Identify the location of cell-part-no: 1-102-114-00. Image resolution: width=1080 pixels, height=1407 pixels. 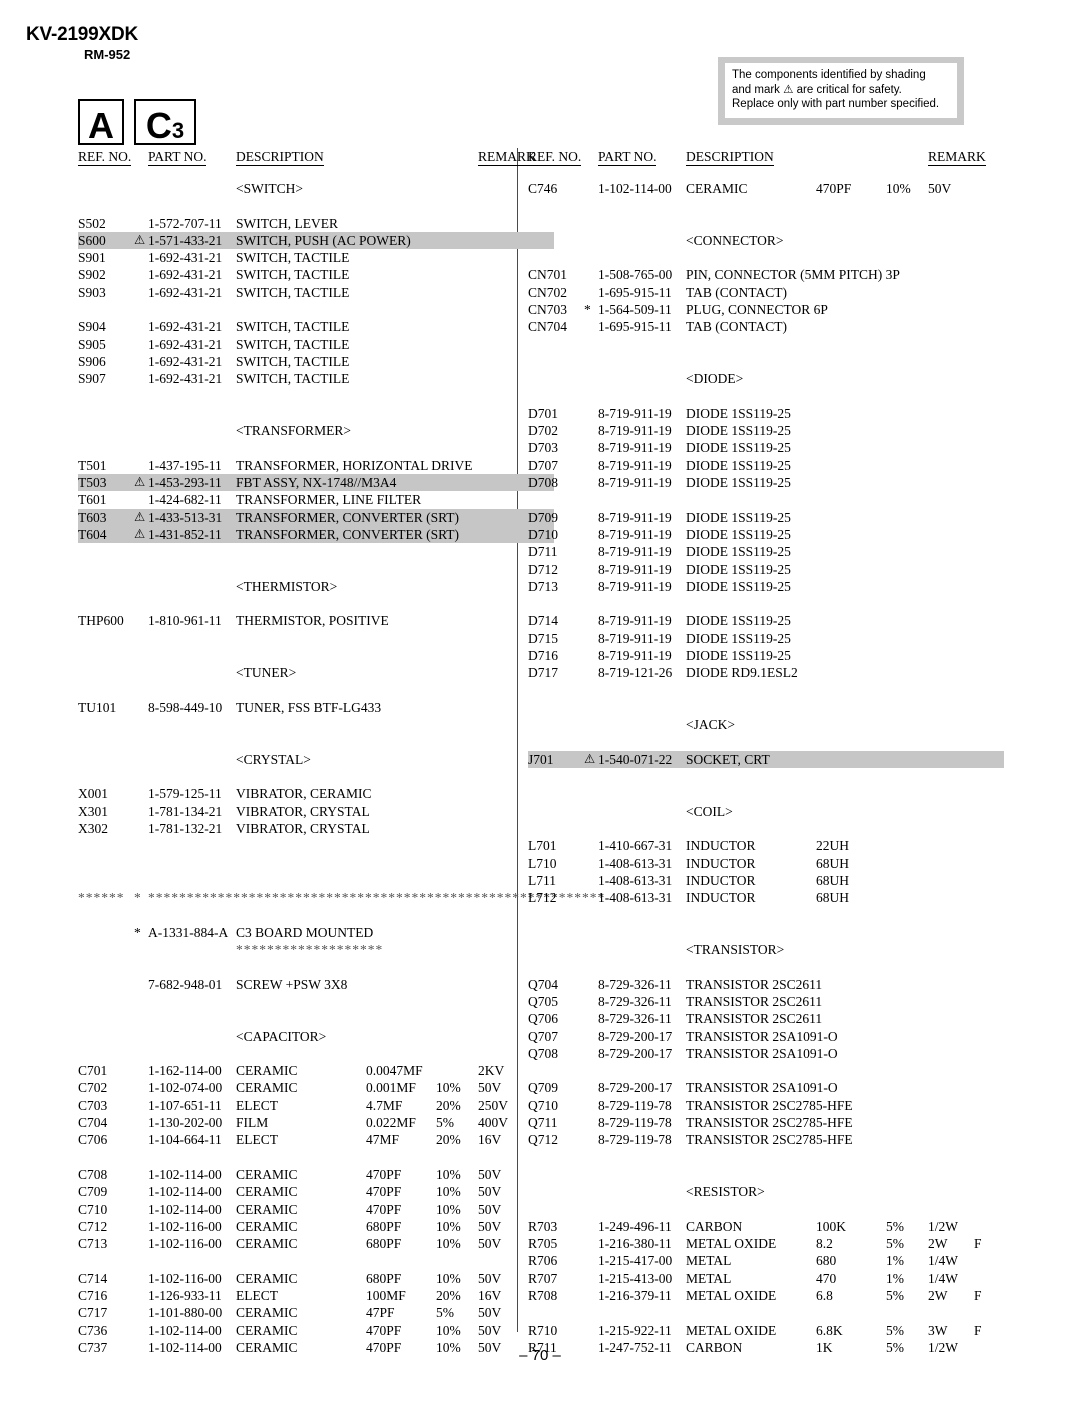
(185, 1330).